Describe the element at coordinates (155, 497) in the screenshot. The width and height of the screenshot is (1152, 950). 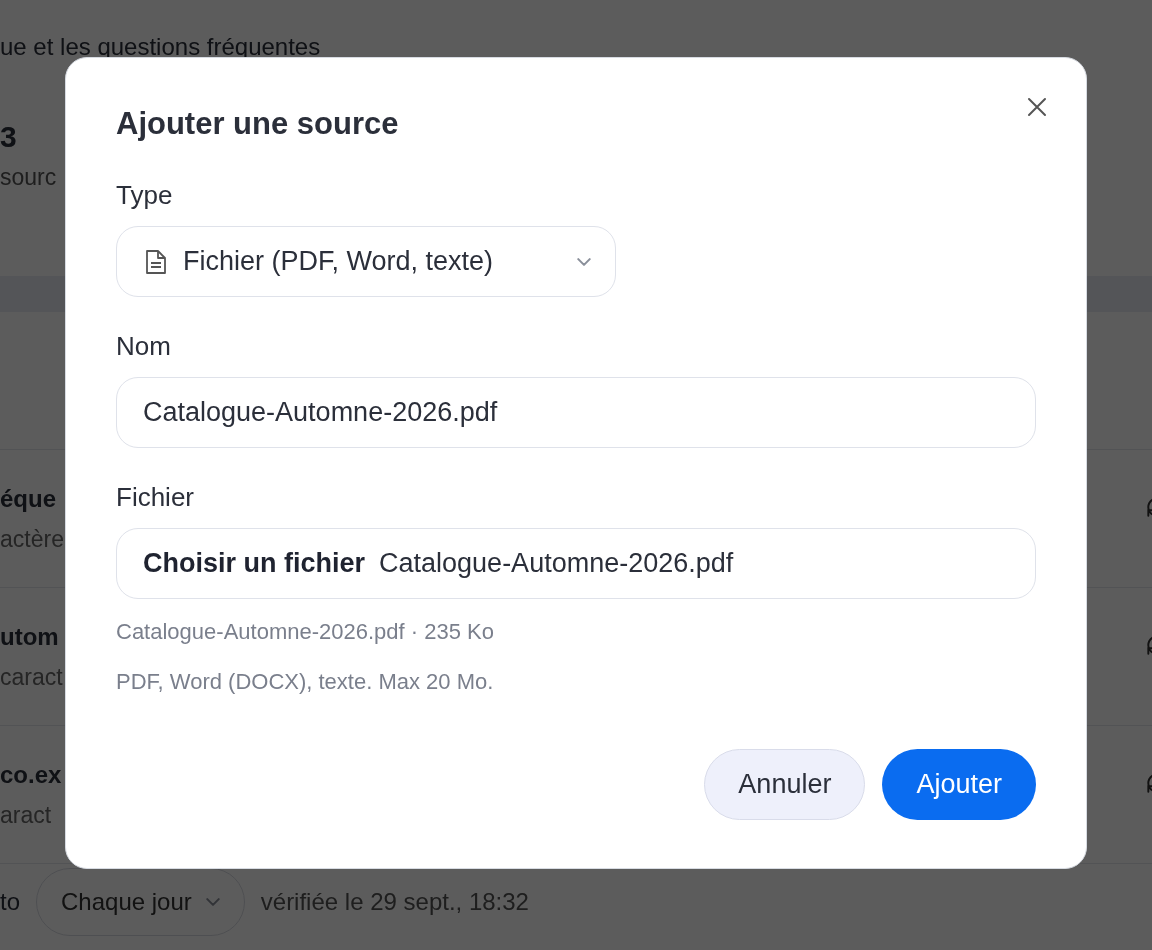
I see `field-label: Fichier` at that location.